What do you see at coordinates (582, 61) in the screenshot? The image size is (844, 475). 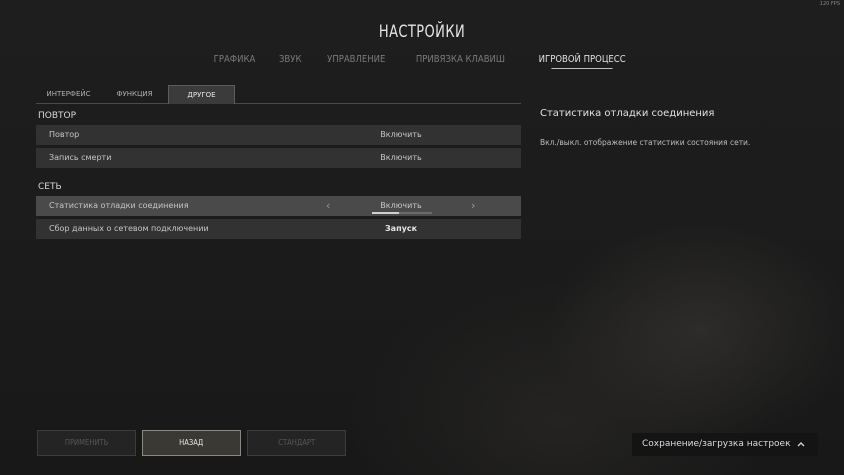 I see `tab-gameplay: ИГРОВОЙ ПРОЦЕСС` at bounding box center [582, 61].